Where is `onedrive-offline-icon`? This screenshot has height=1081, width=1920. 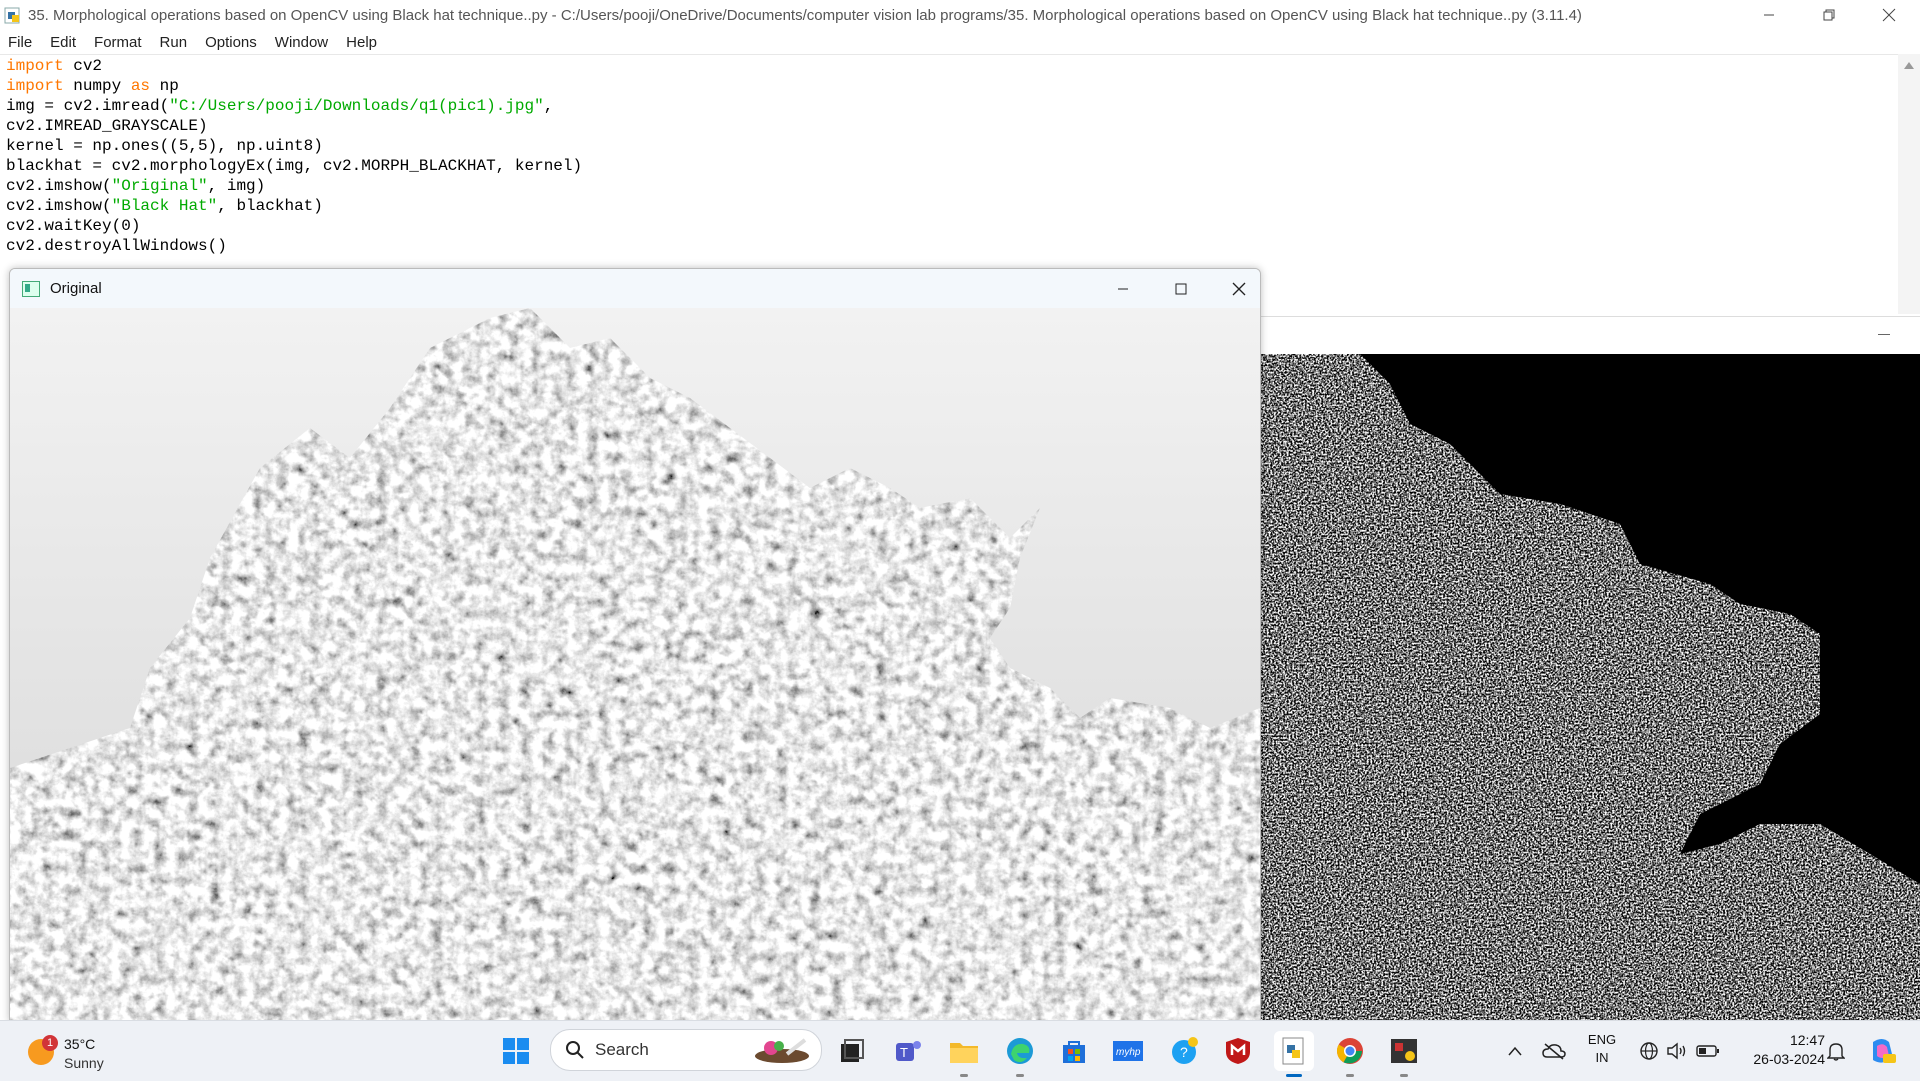
onedrive-offline-icon is located at coordinates (1554, 1051).